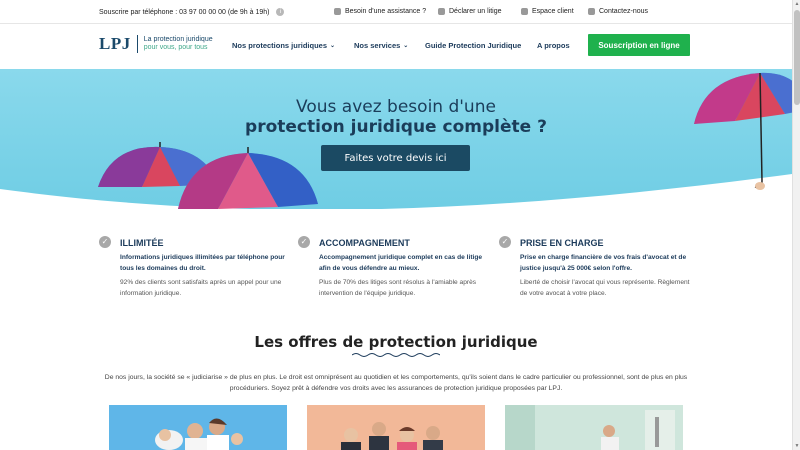 The height and width of the screenshot is (450, 800). I want to click on tagline-line-2: pour vous, pour tous, so click(175, 47).